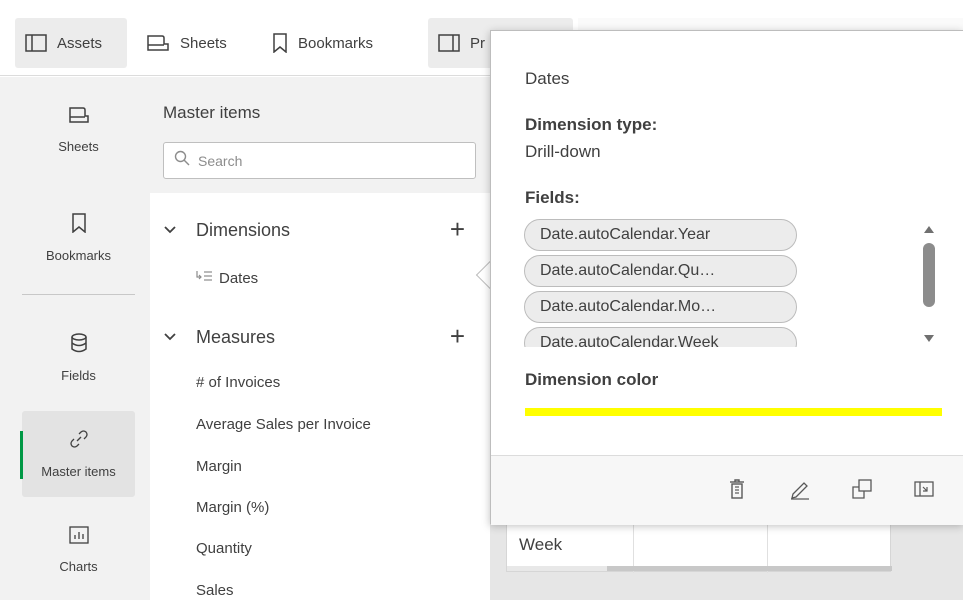 Image resolution: width=963 pixels, height=600 pixels. I want to click on dimension-color-swatch, so click(733, 412).